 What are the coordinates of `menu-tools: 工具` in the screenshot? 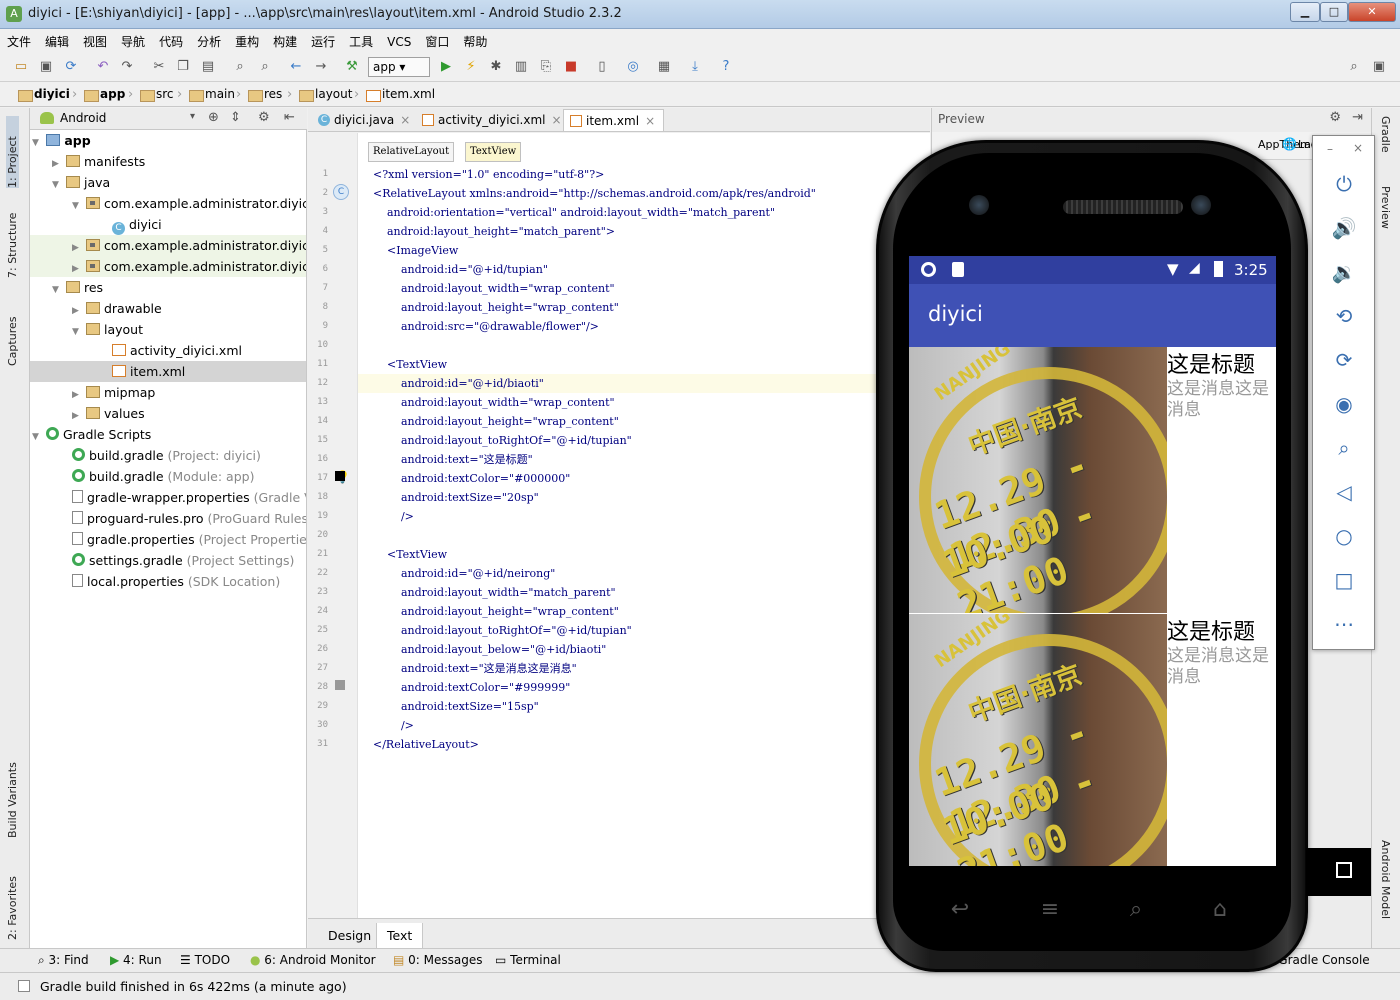 It's located at (361, 41).